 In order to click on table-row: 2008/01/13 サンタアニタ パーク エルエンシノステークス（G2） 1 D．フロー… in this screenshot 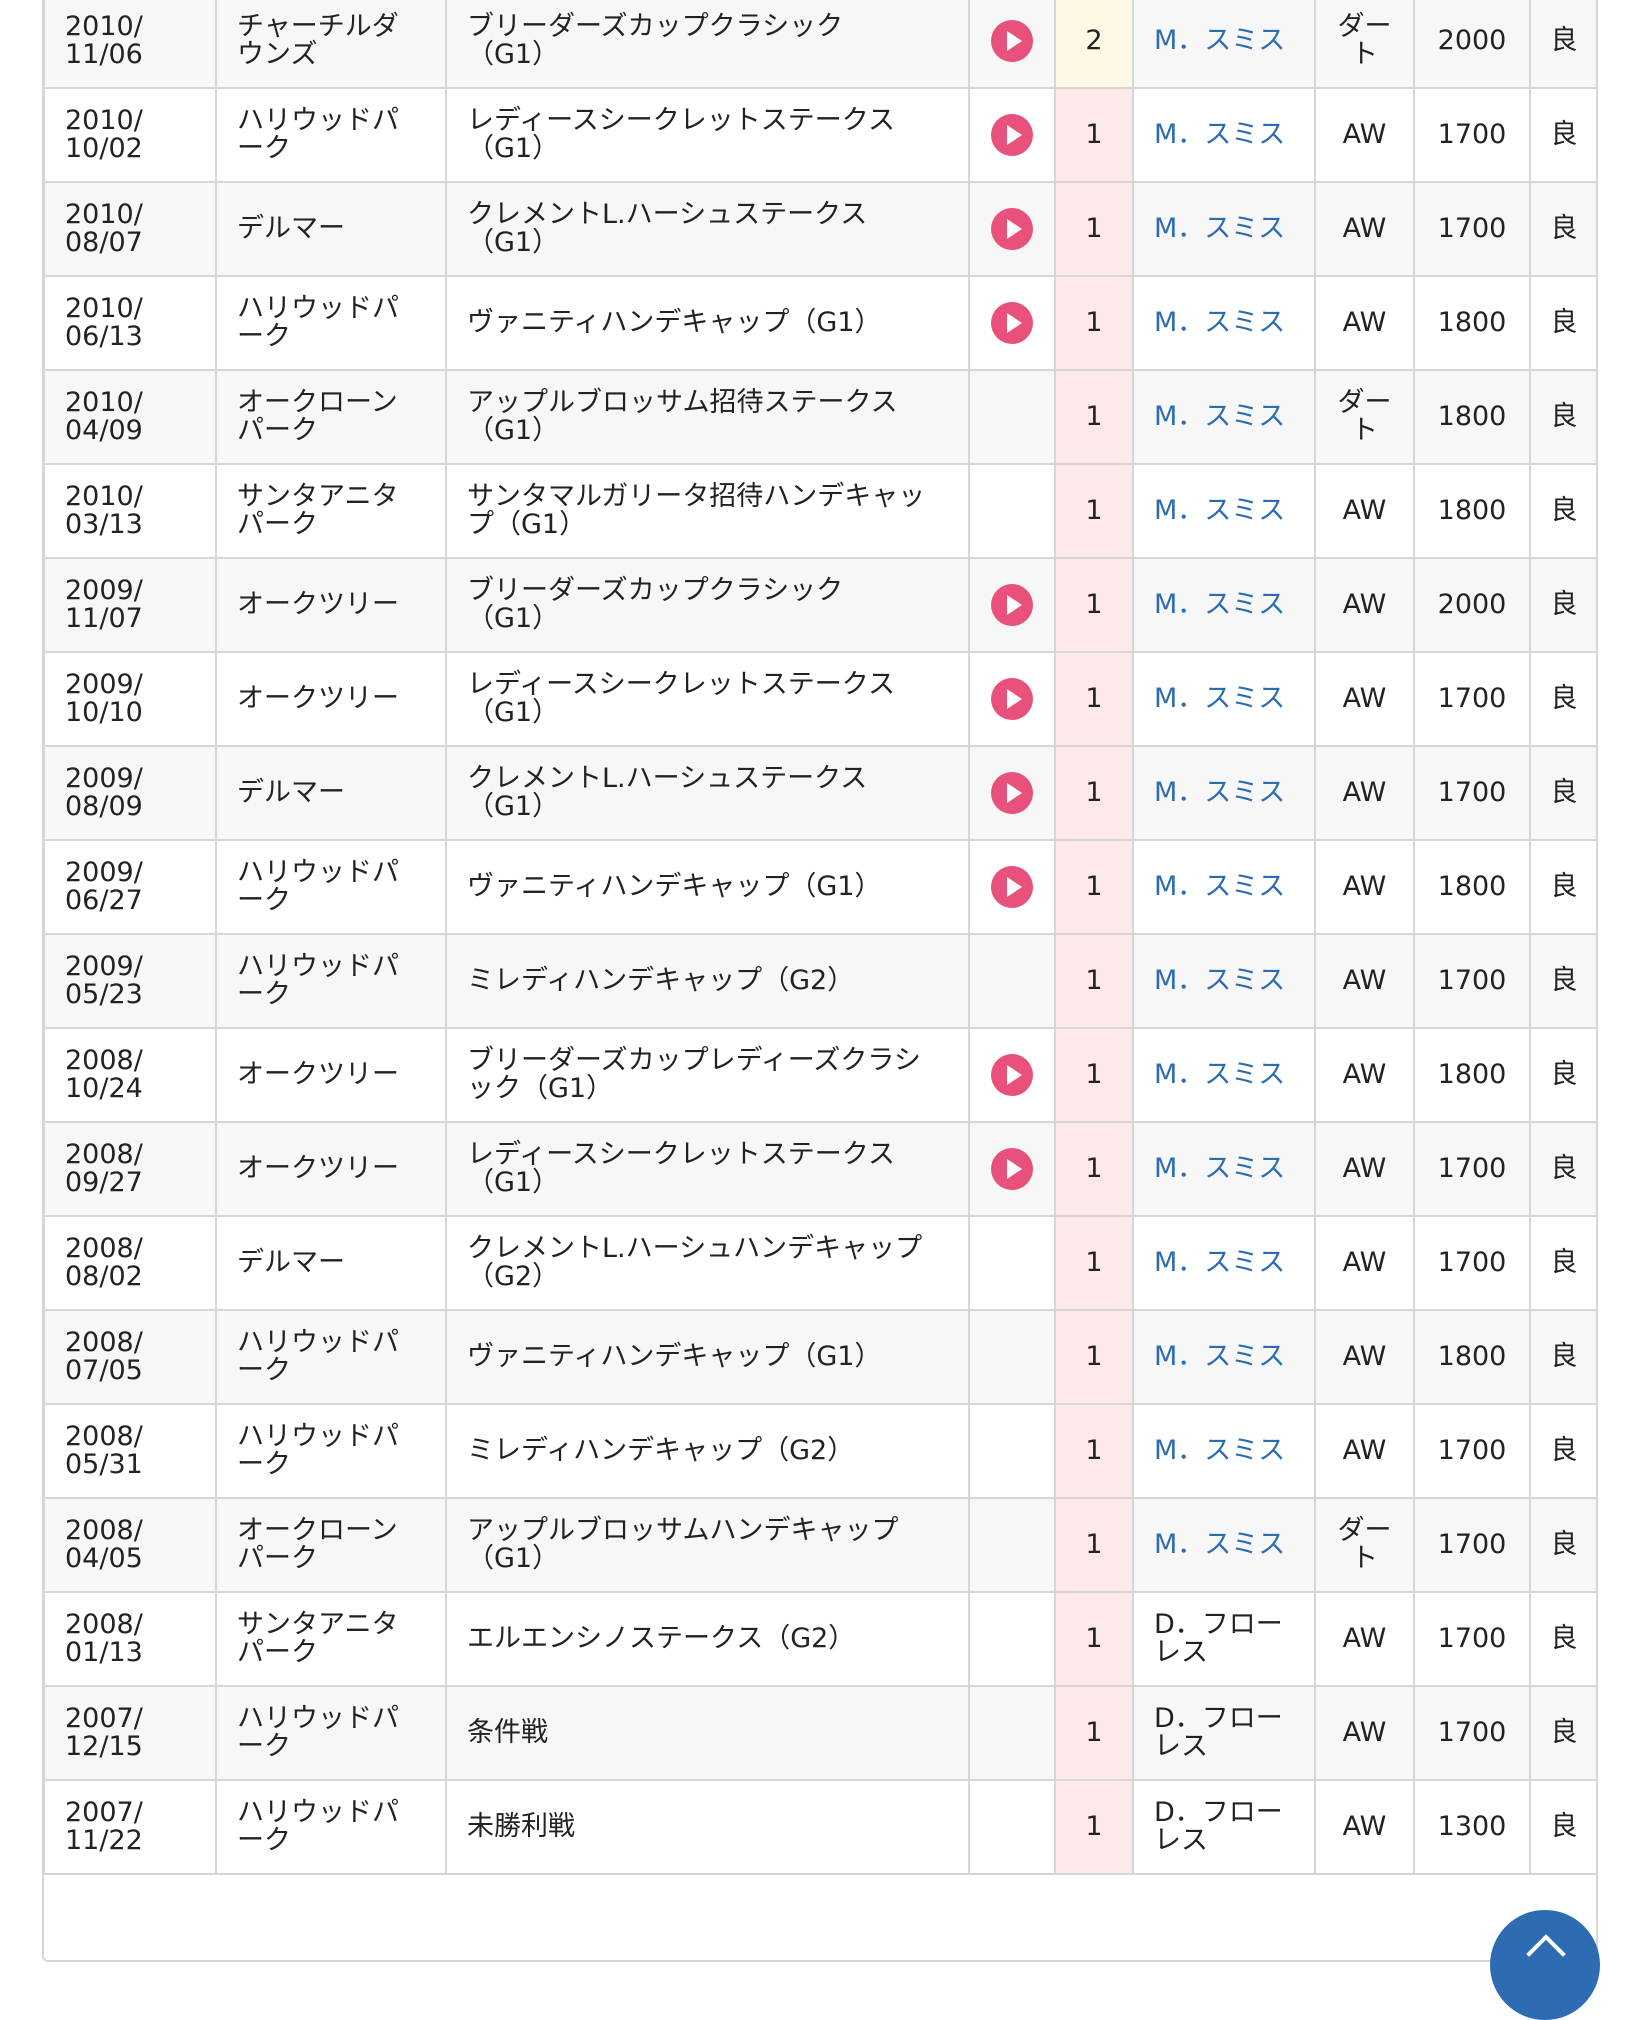, I will do `click(820, 1639)`.